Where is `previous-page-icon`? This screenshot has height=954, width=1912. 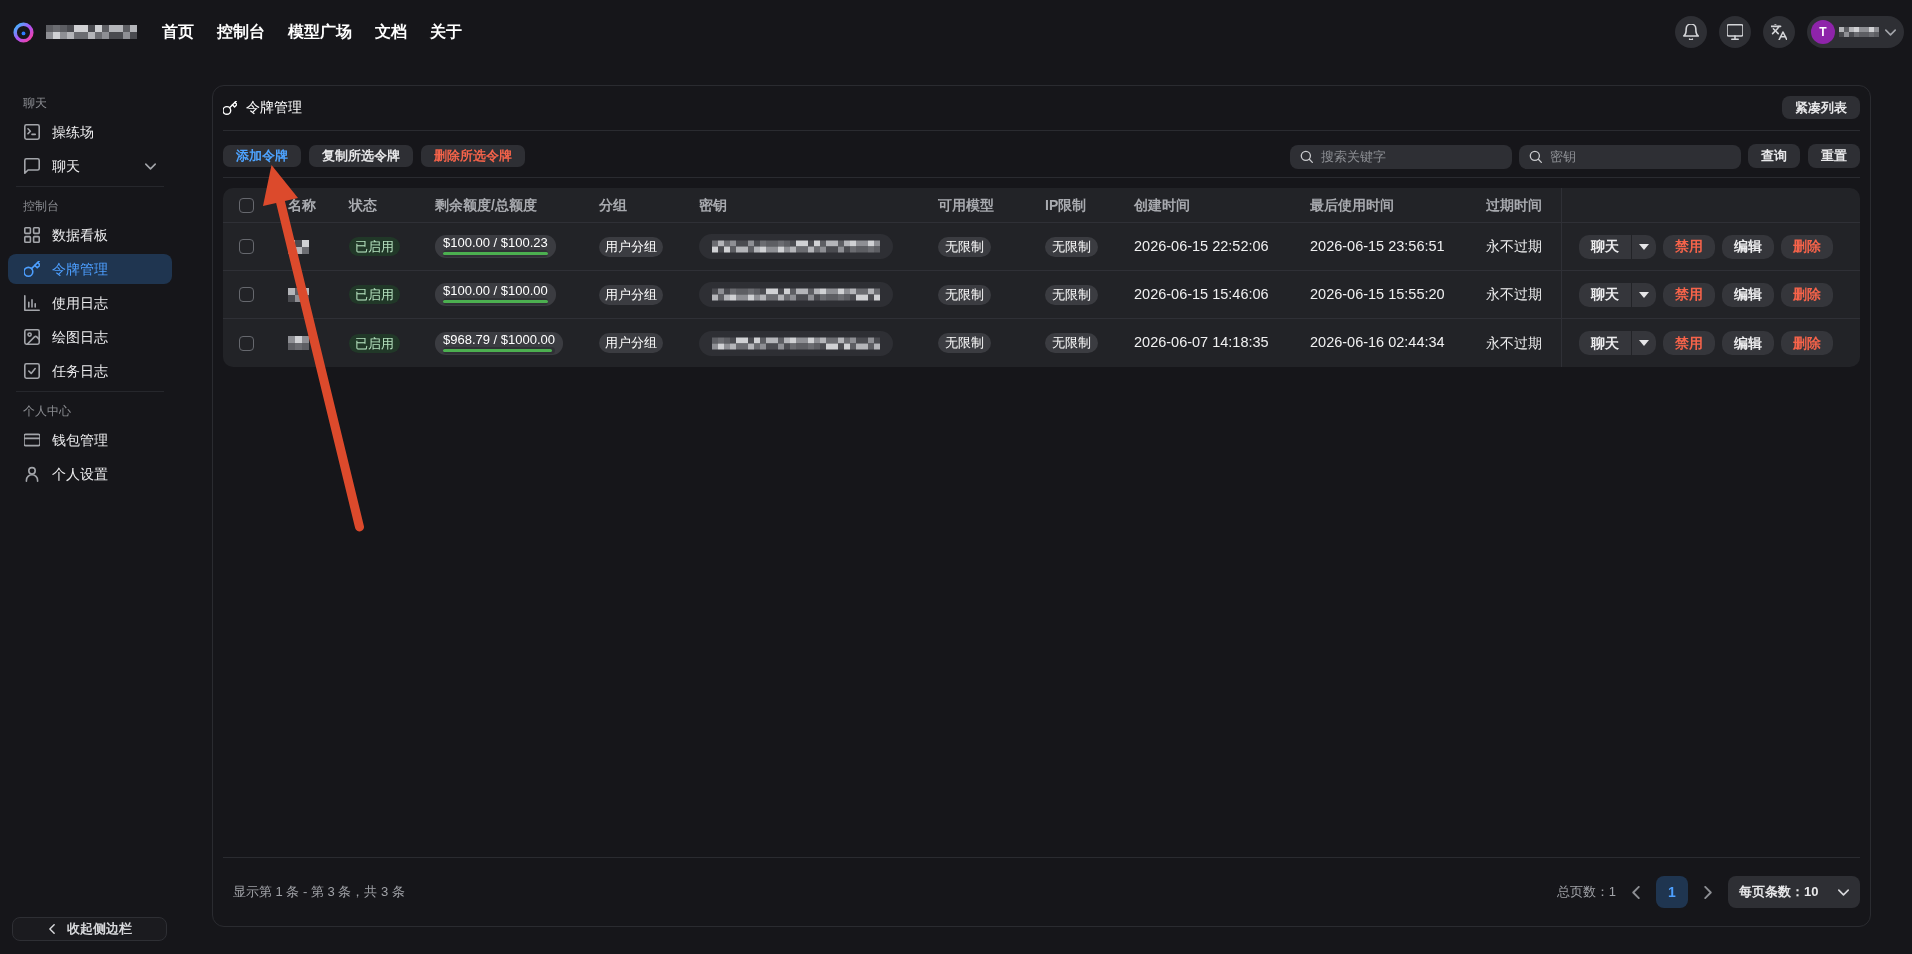
previous-page-icon is located at coordinates (1636, 892).